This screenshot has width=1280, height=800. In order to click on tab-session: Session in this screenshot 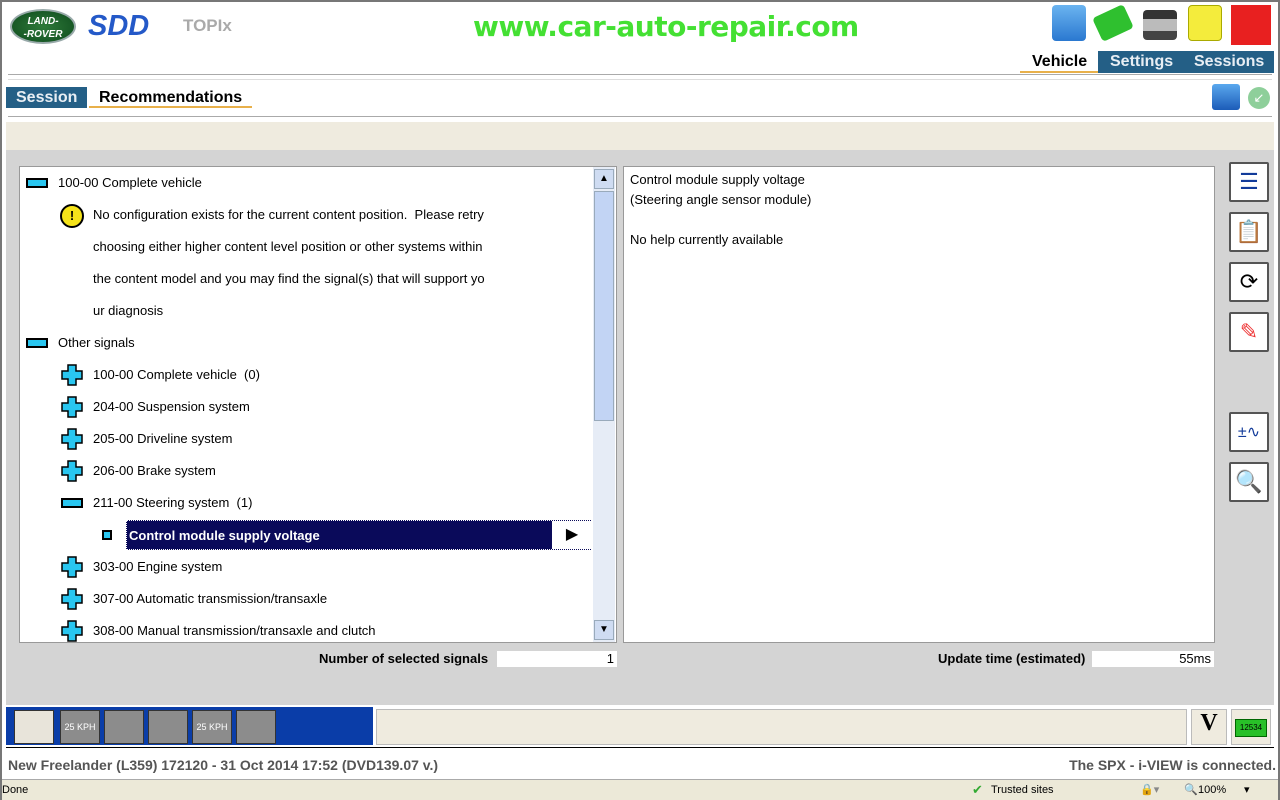, I will do `click(47, 97)`.